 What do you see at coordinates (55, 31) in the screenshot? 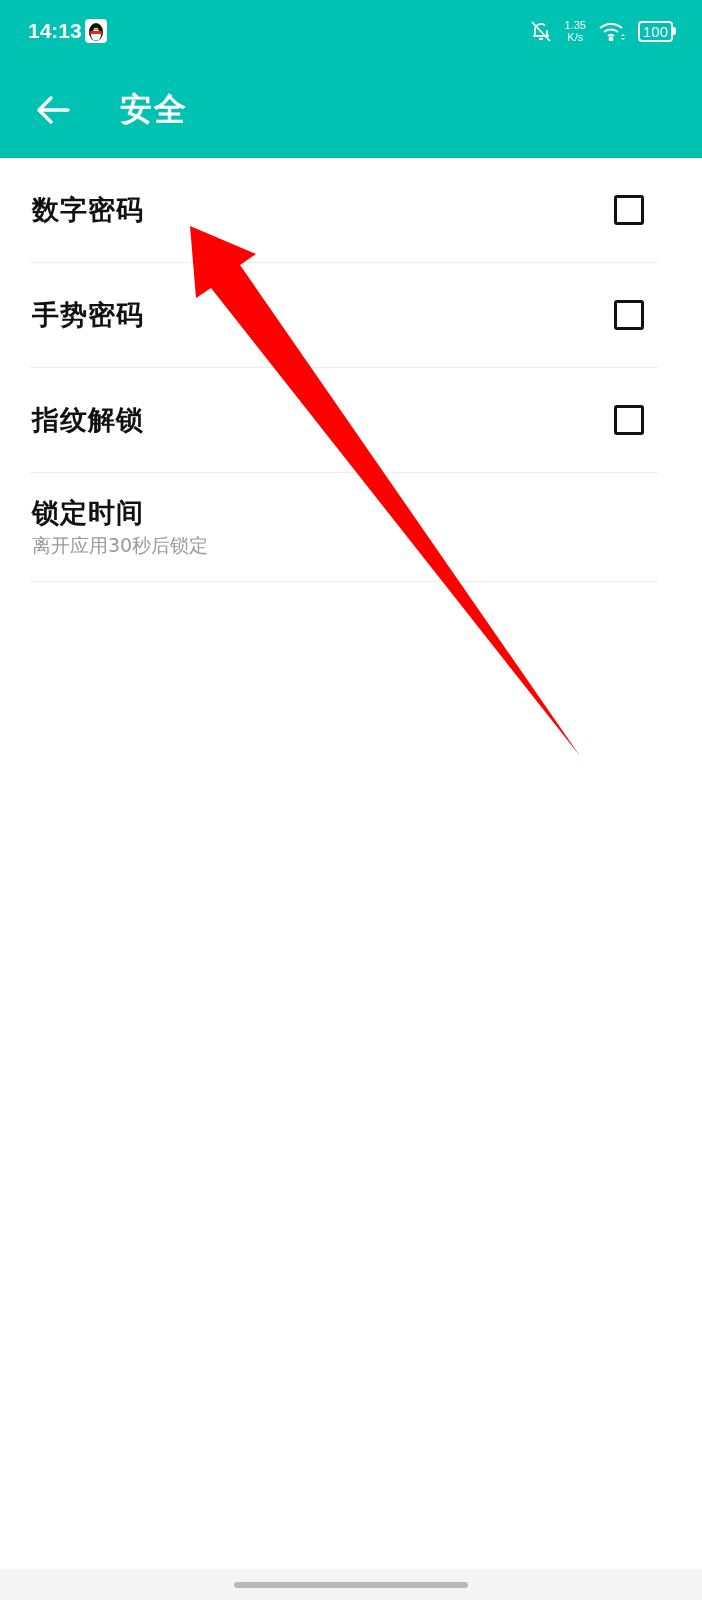
I see `clock-time: 14:13` at bounding box center [55, 31].